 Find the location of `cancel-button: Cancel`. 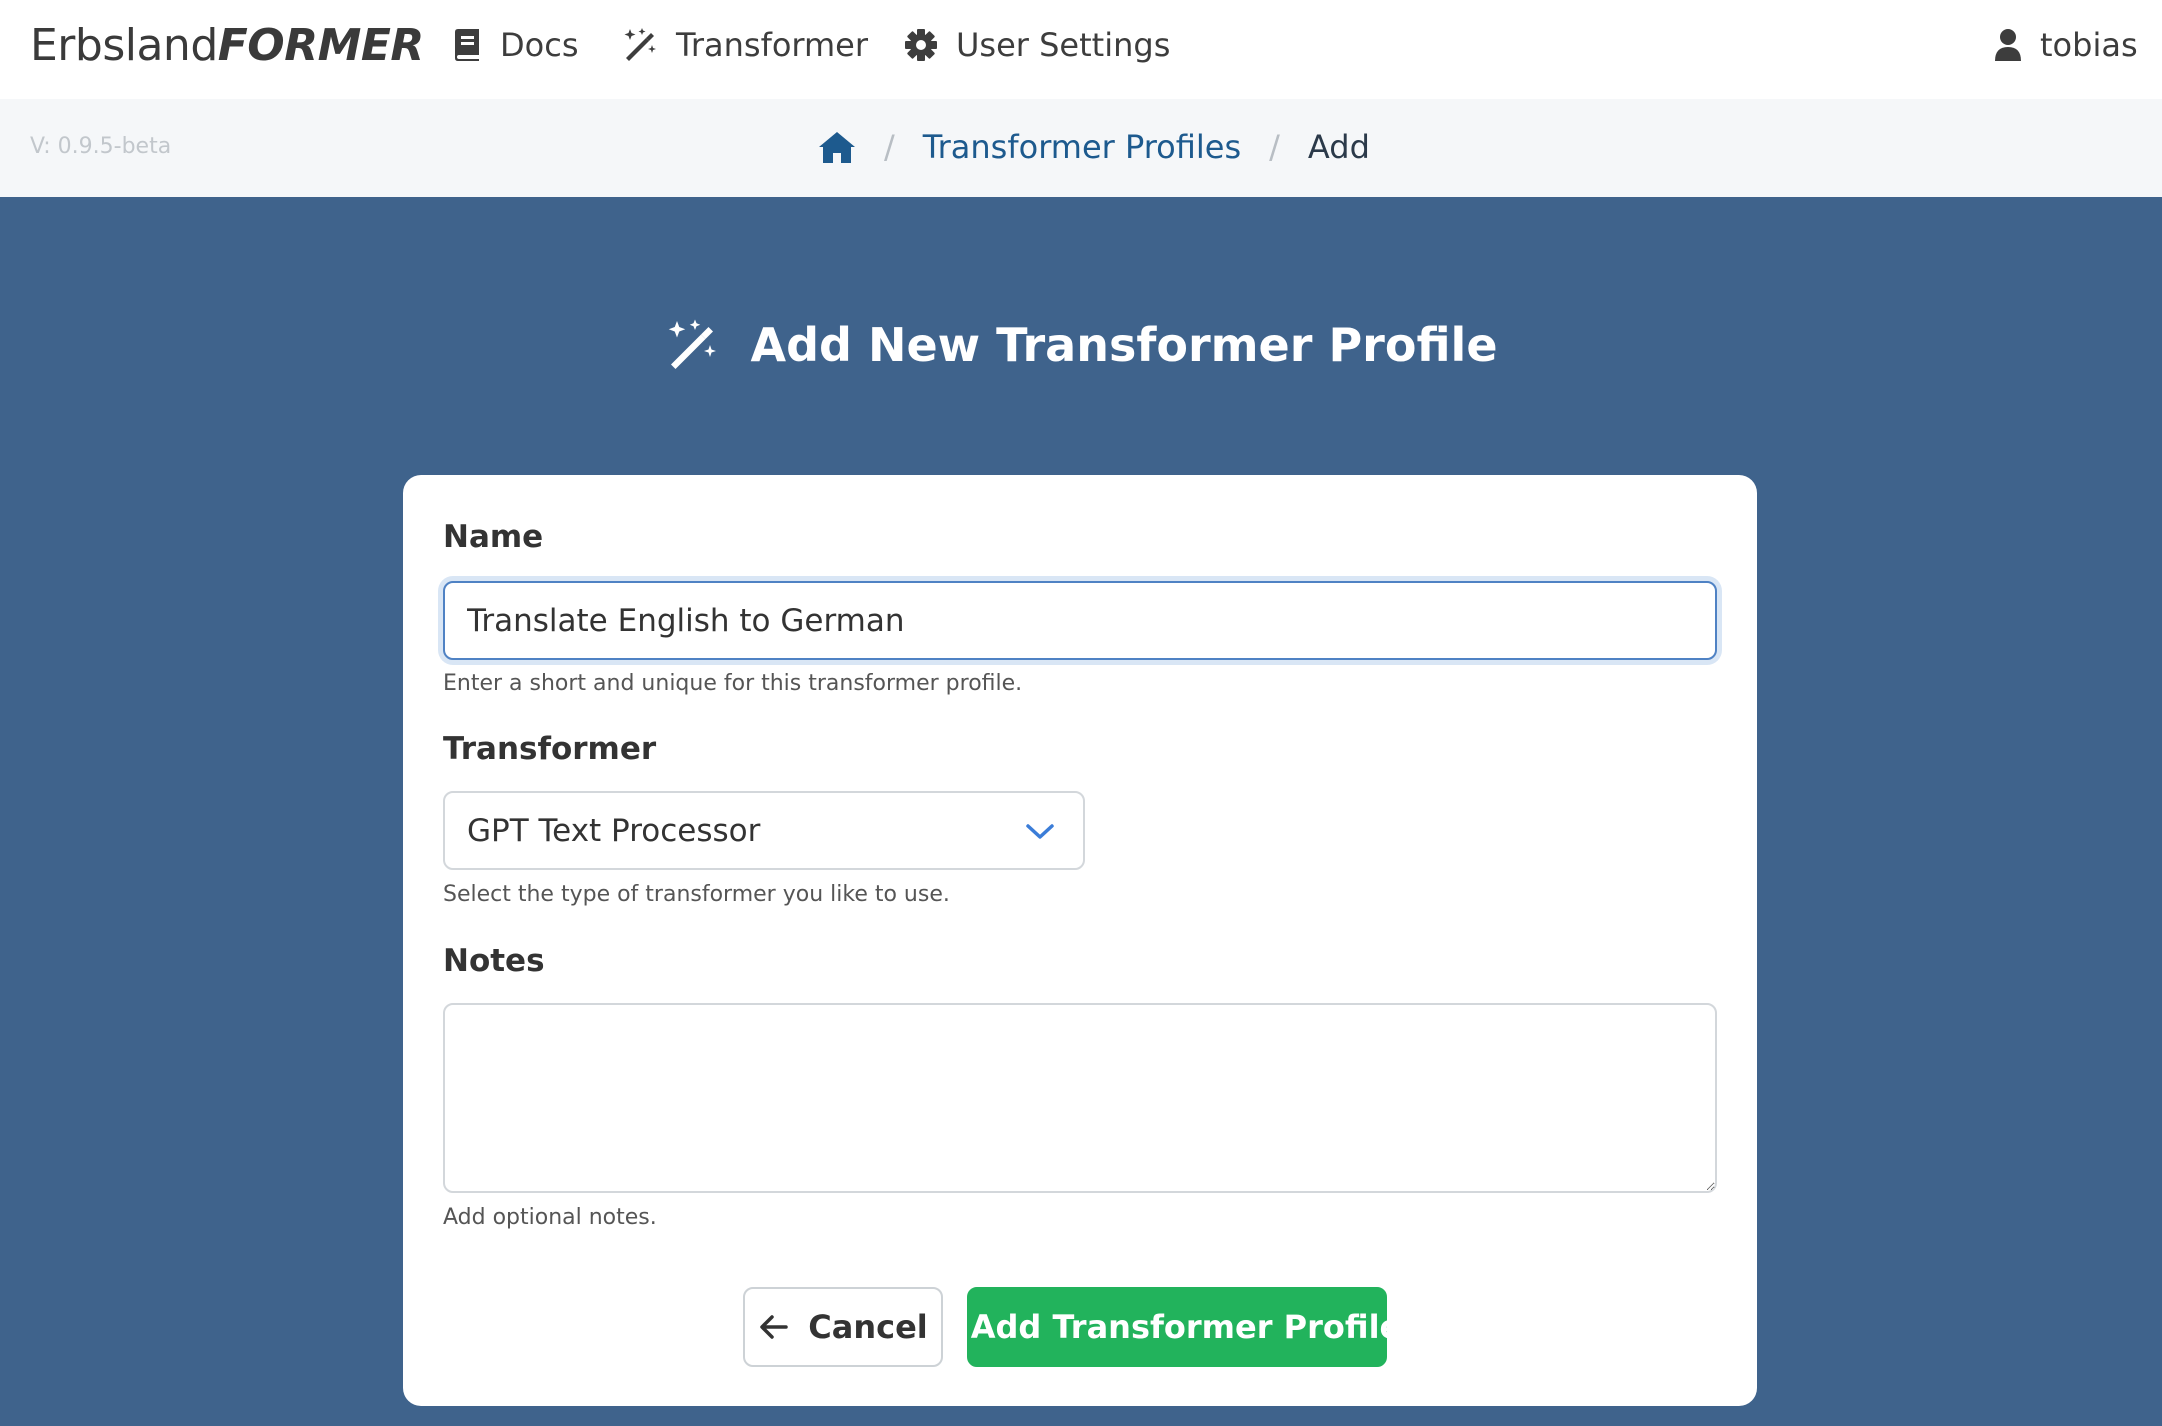

cancel-button: Cancel is located at coordinates (843, 1327).